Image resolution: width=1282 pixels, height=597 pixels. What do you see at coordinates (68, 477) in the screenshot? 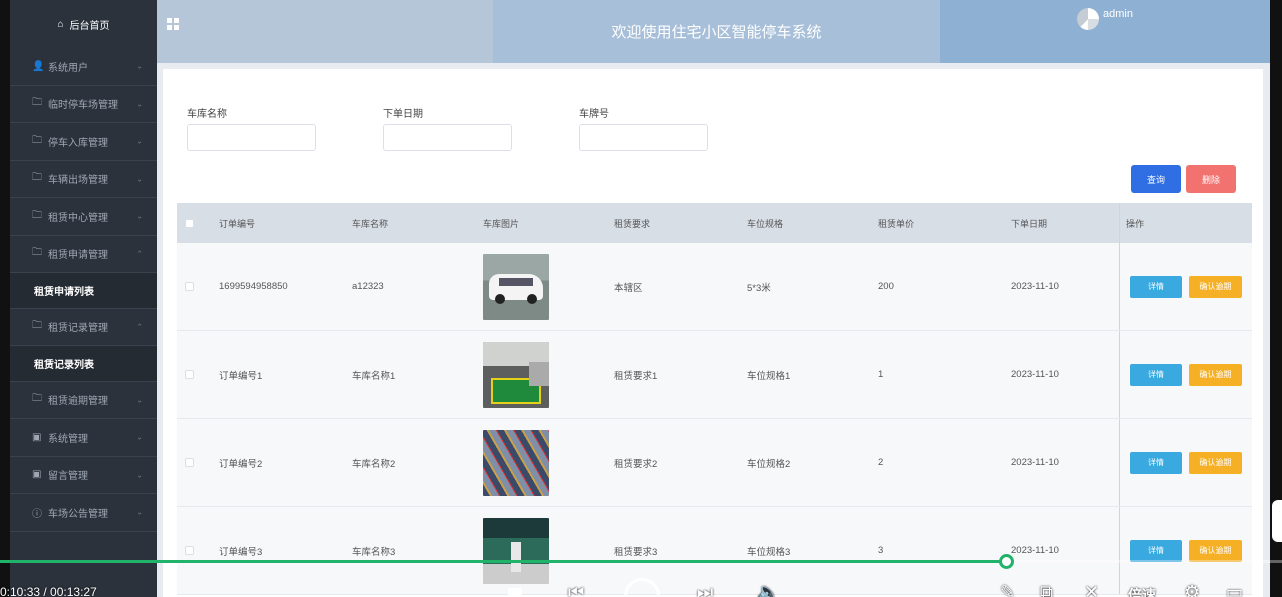
I see `sidebar-item-label: 留言管理` at bounding box center [68, 477].